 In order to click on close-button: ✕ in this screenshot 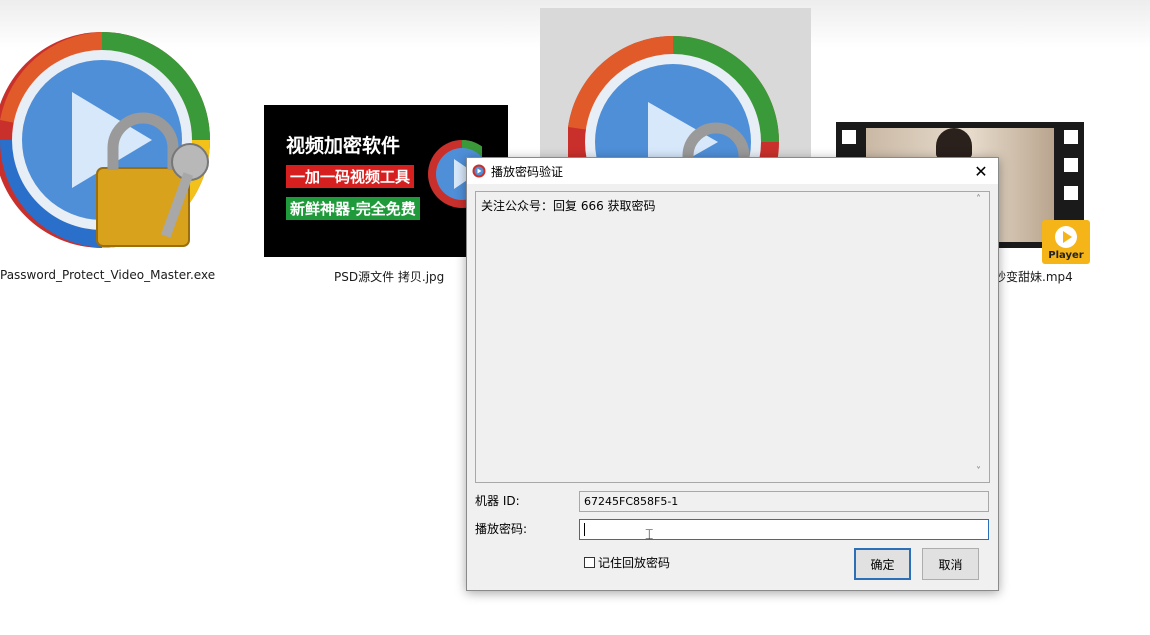, I will do `click(981, 171)`.